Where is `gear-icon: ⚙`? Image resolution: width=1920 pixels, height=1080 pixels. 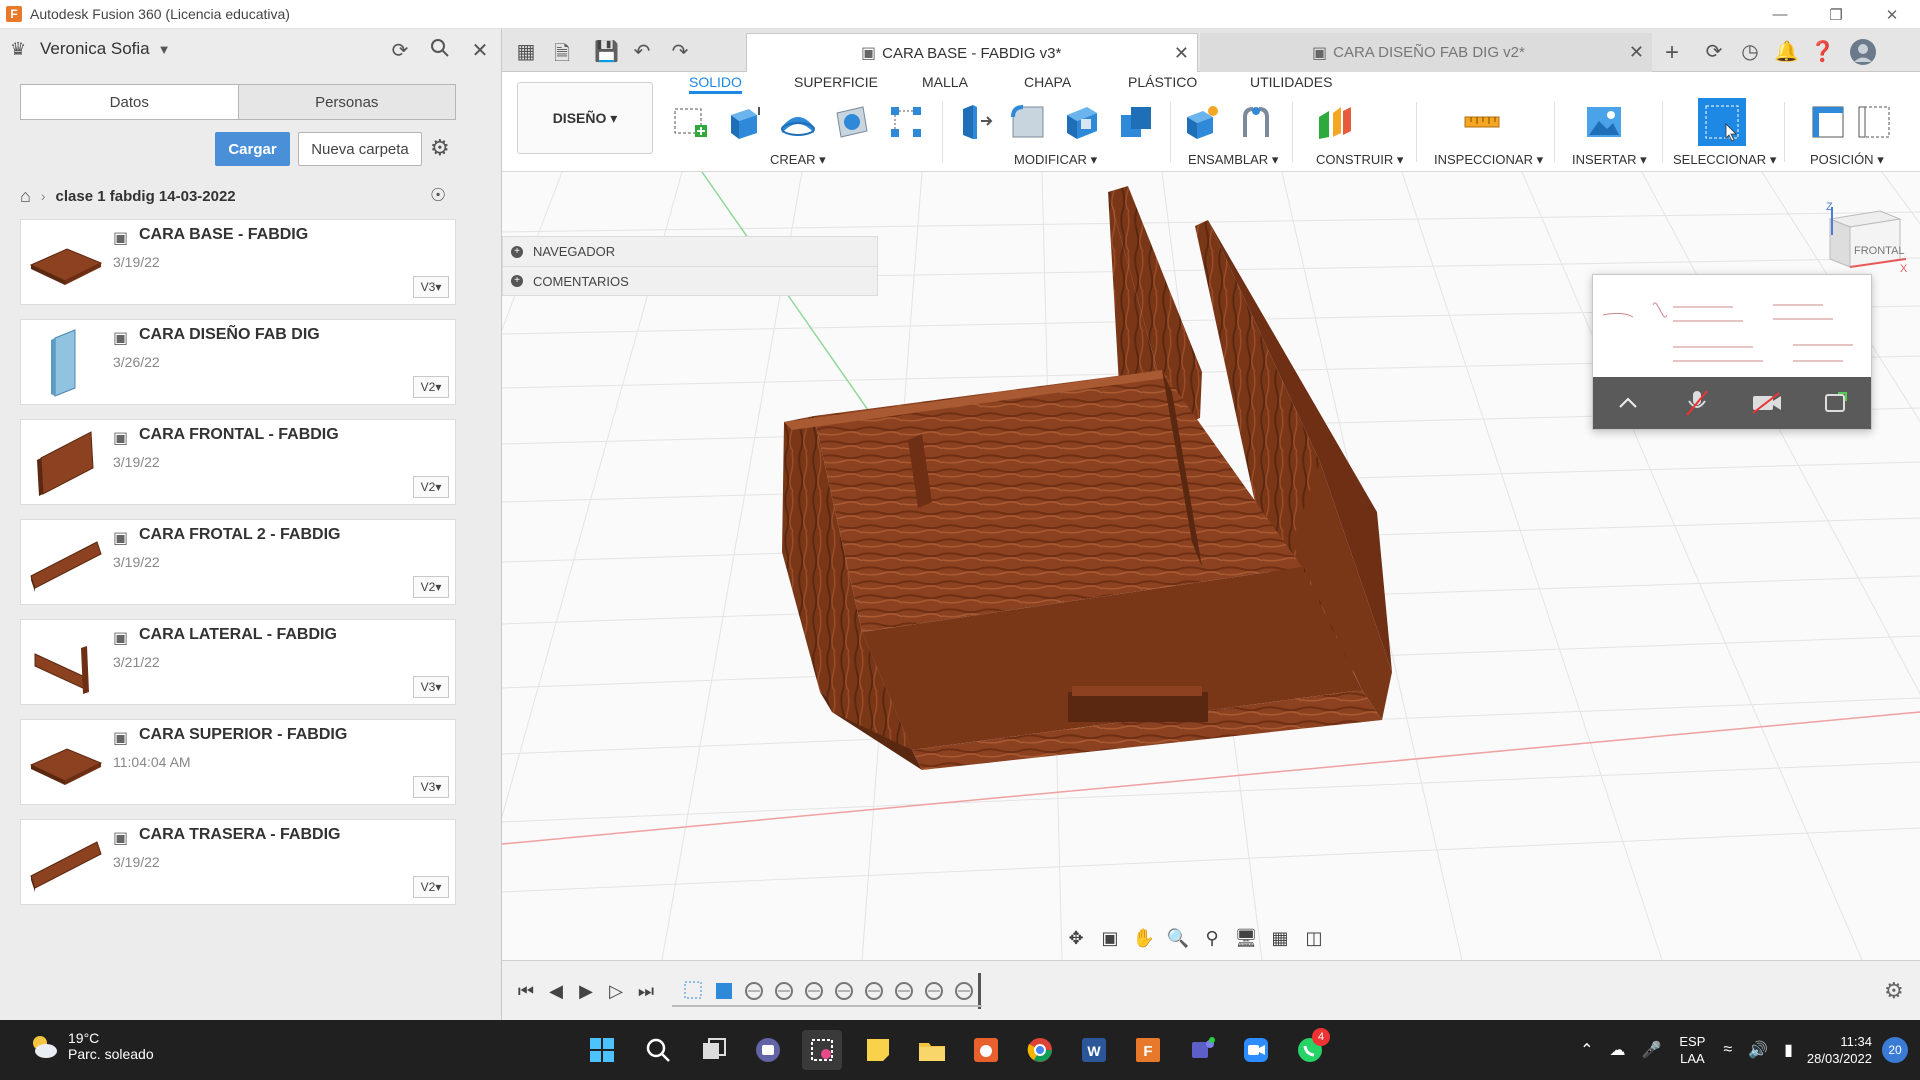
gear-icon: ⚙ is located at coordinates (440, 148).